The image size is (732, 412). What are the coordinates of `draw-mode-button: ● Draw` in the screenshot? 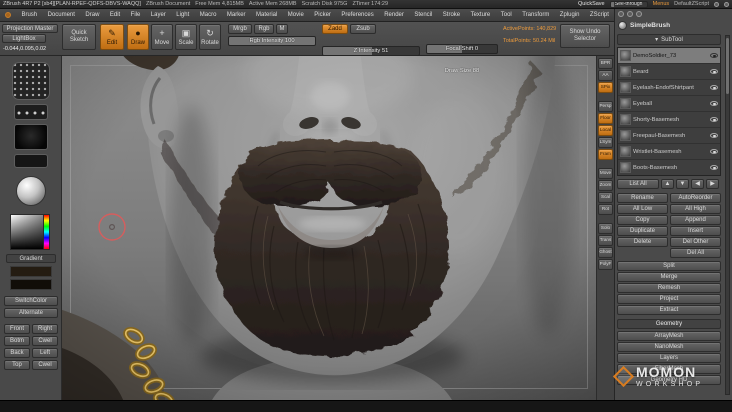 It's located at (138, 37).